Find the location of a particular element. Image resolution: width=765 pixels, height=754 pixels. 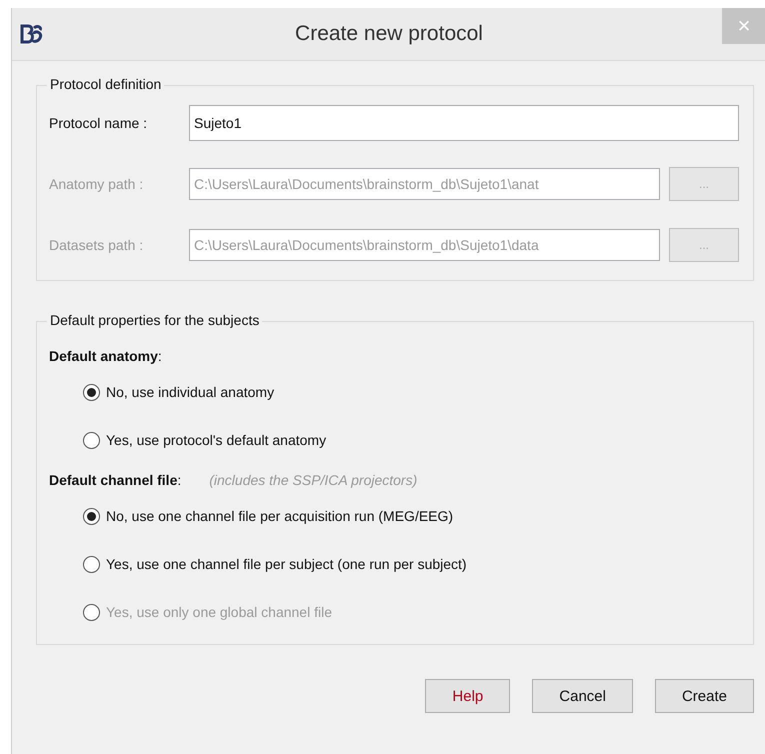

radio-option: Yes, use protocol's default anatomy is located at coordinates (411, 440).